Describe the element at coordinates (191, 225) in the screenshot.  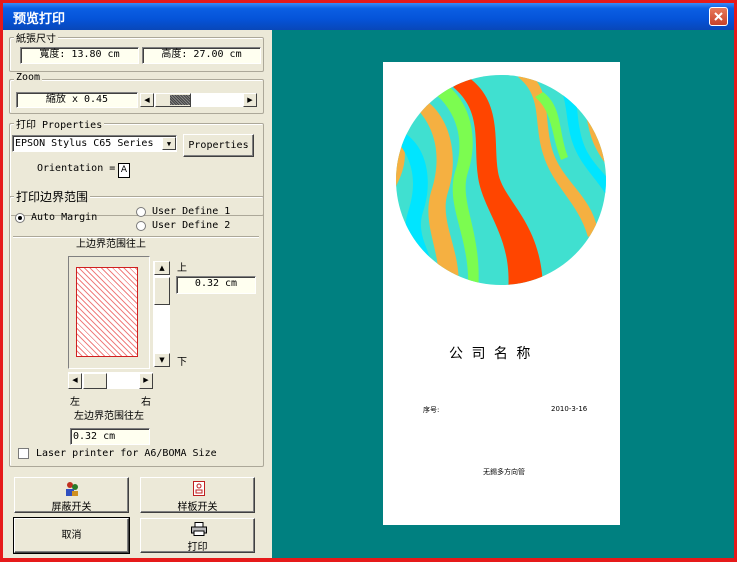
I see `user-define-2-label: User Define 2` at that location.